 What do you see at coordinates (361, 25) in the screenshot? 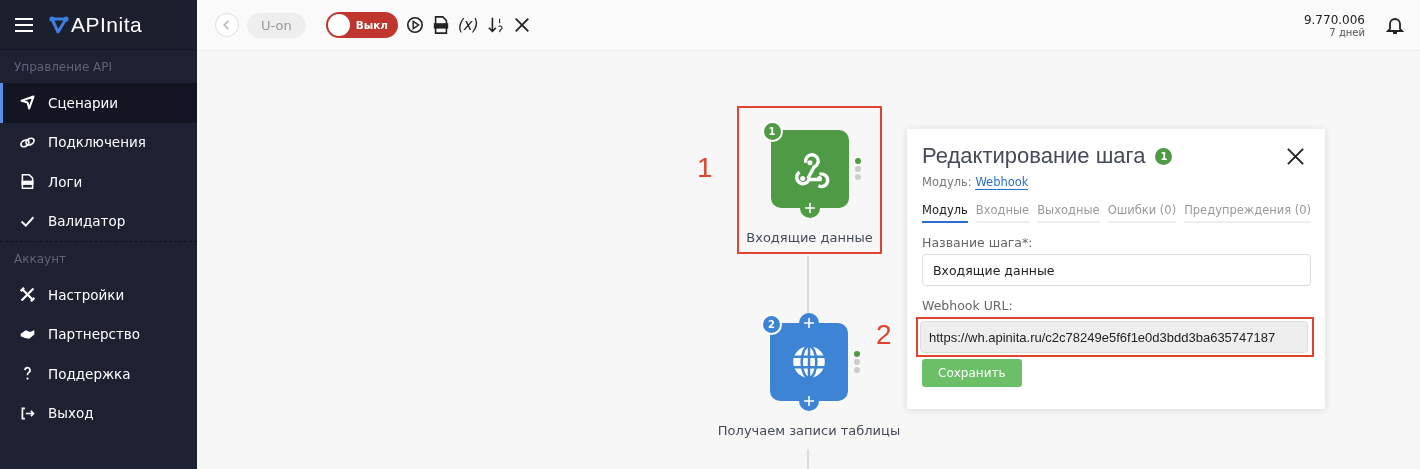
I see `toggle-switch: Выкл` at bounding box center [361, 25].